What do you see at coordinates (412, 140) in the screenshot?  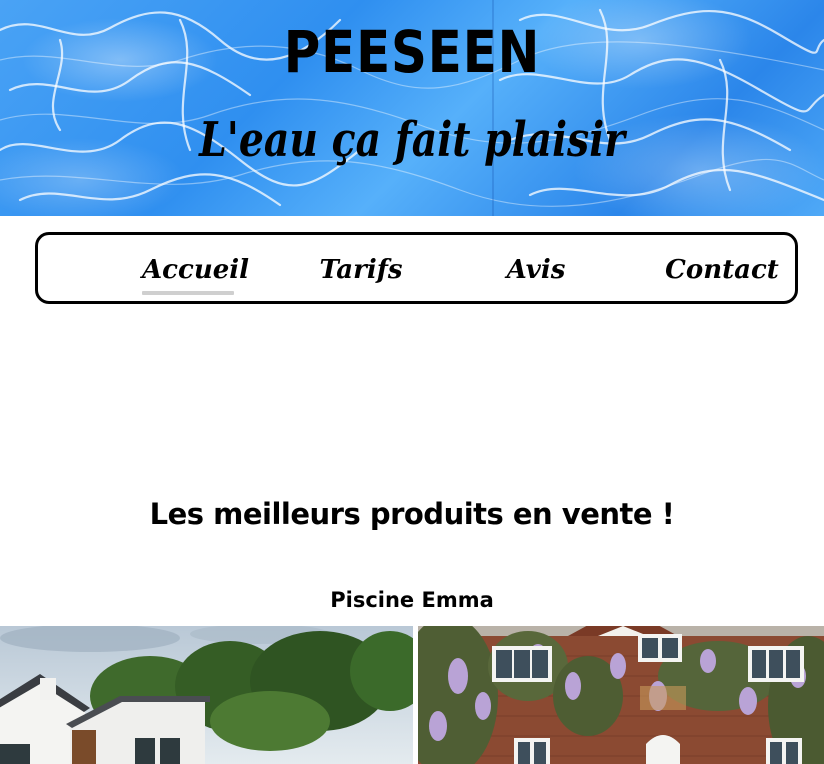 I see `site-tagline: L'eau ça fait plaisir` at bounding box center [412, 140].